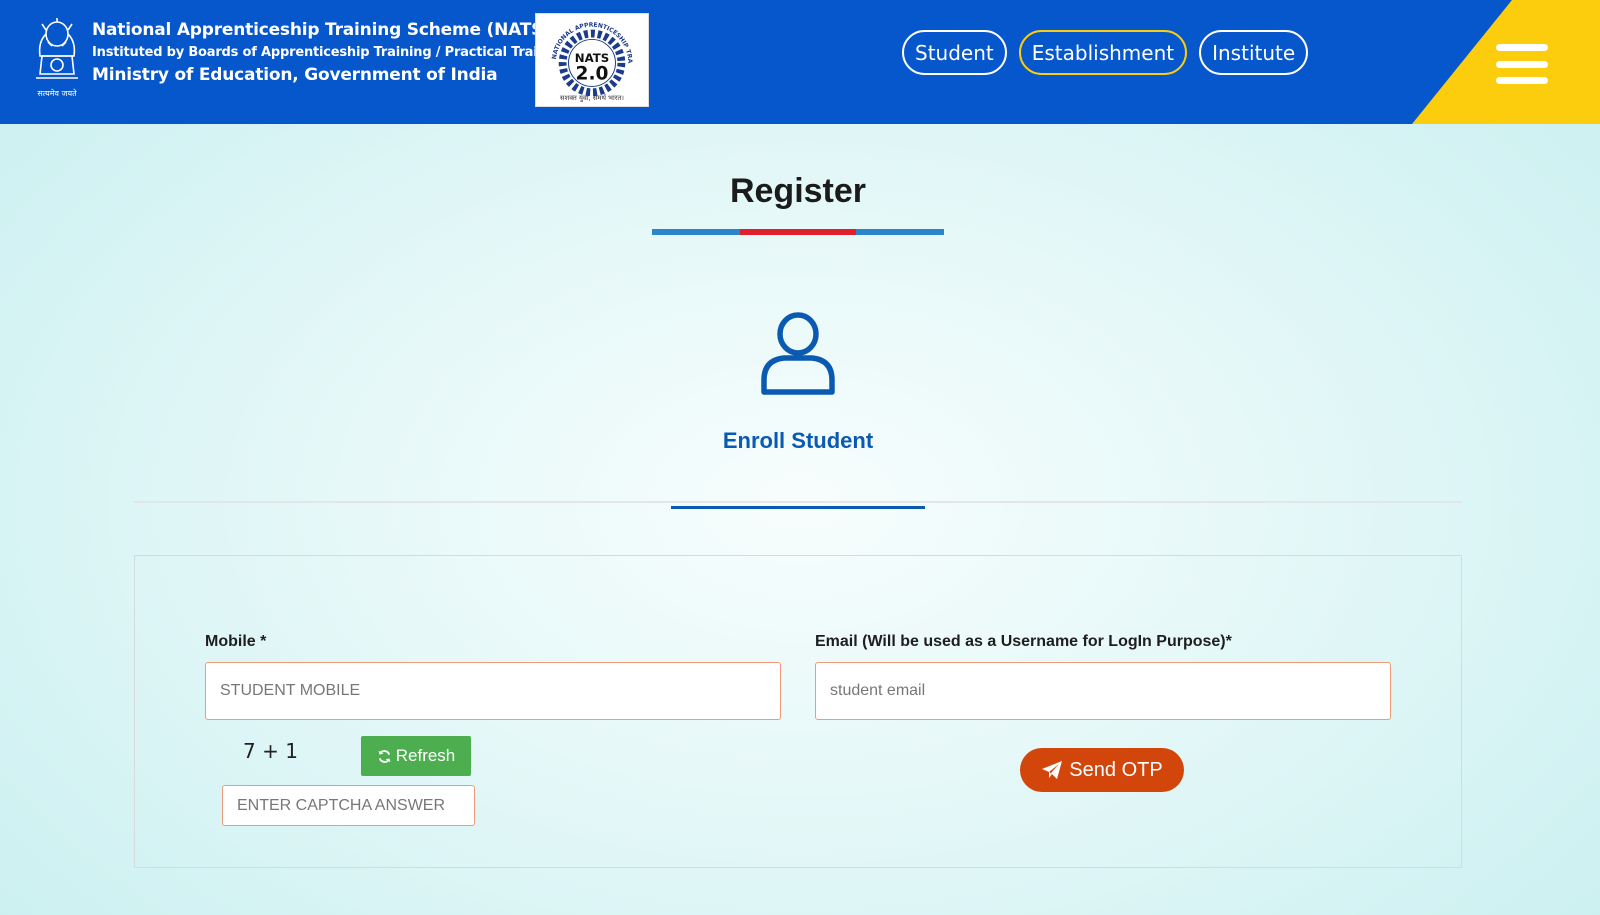  I want to click on tab-divider, so click(798, 502).